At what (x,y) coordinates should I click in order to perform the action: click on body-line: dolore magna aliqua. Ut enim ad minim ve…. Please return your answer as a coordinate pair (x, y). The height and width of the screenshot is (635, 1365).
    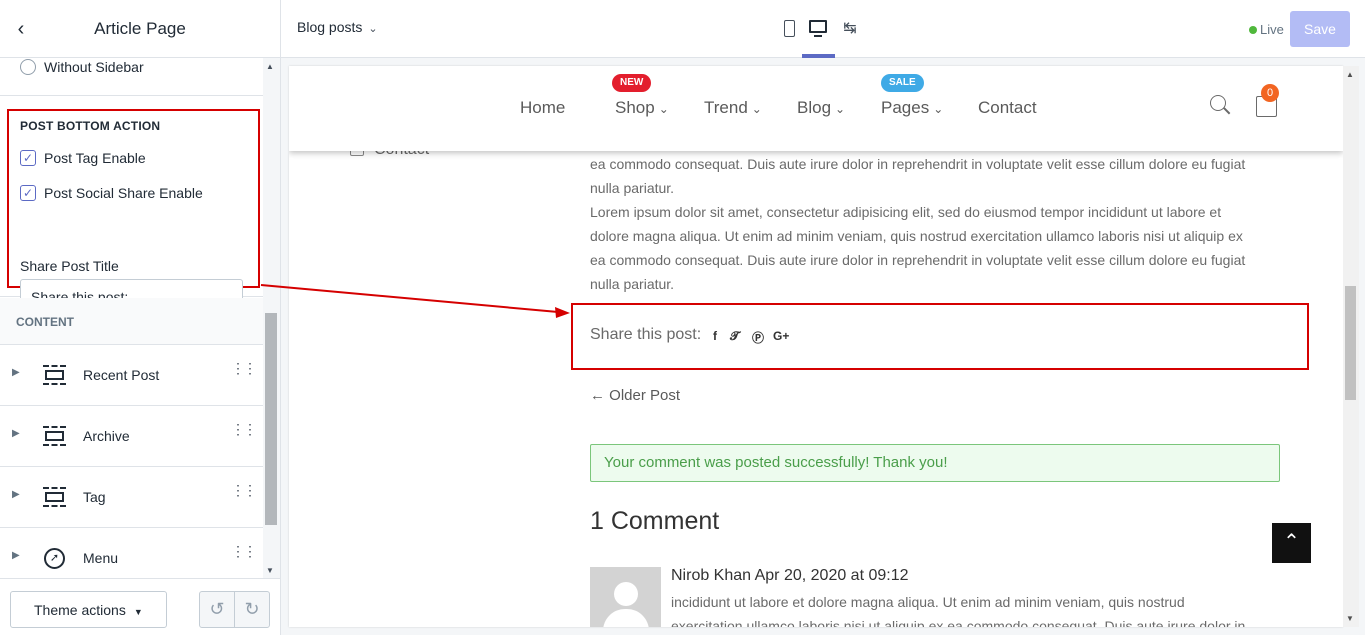
    Looking at the image, I should click on (916, 236).